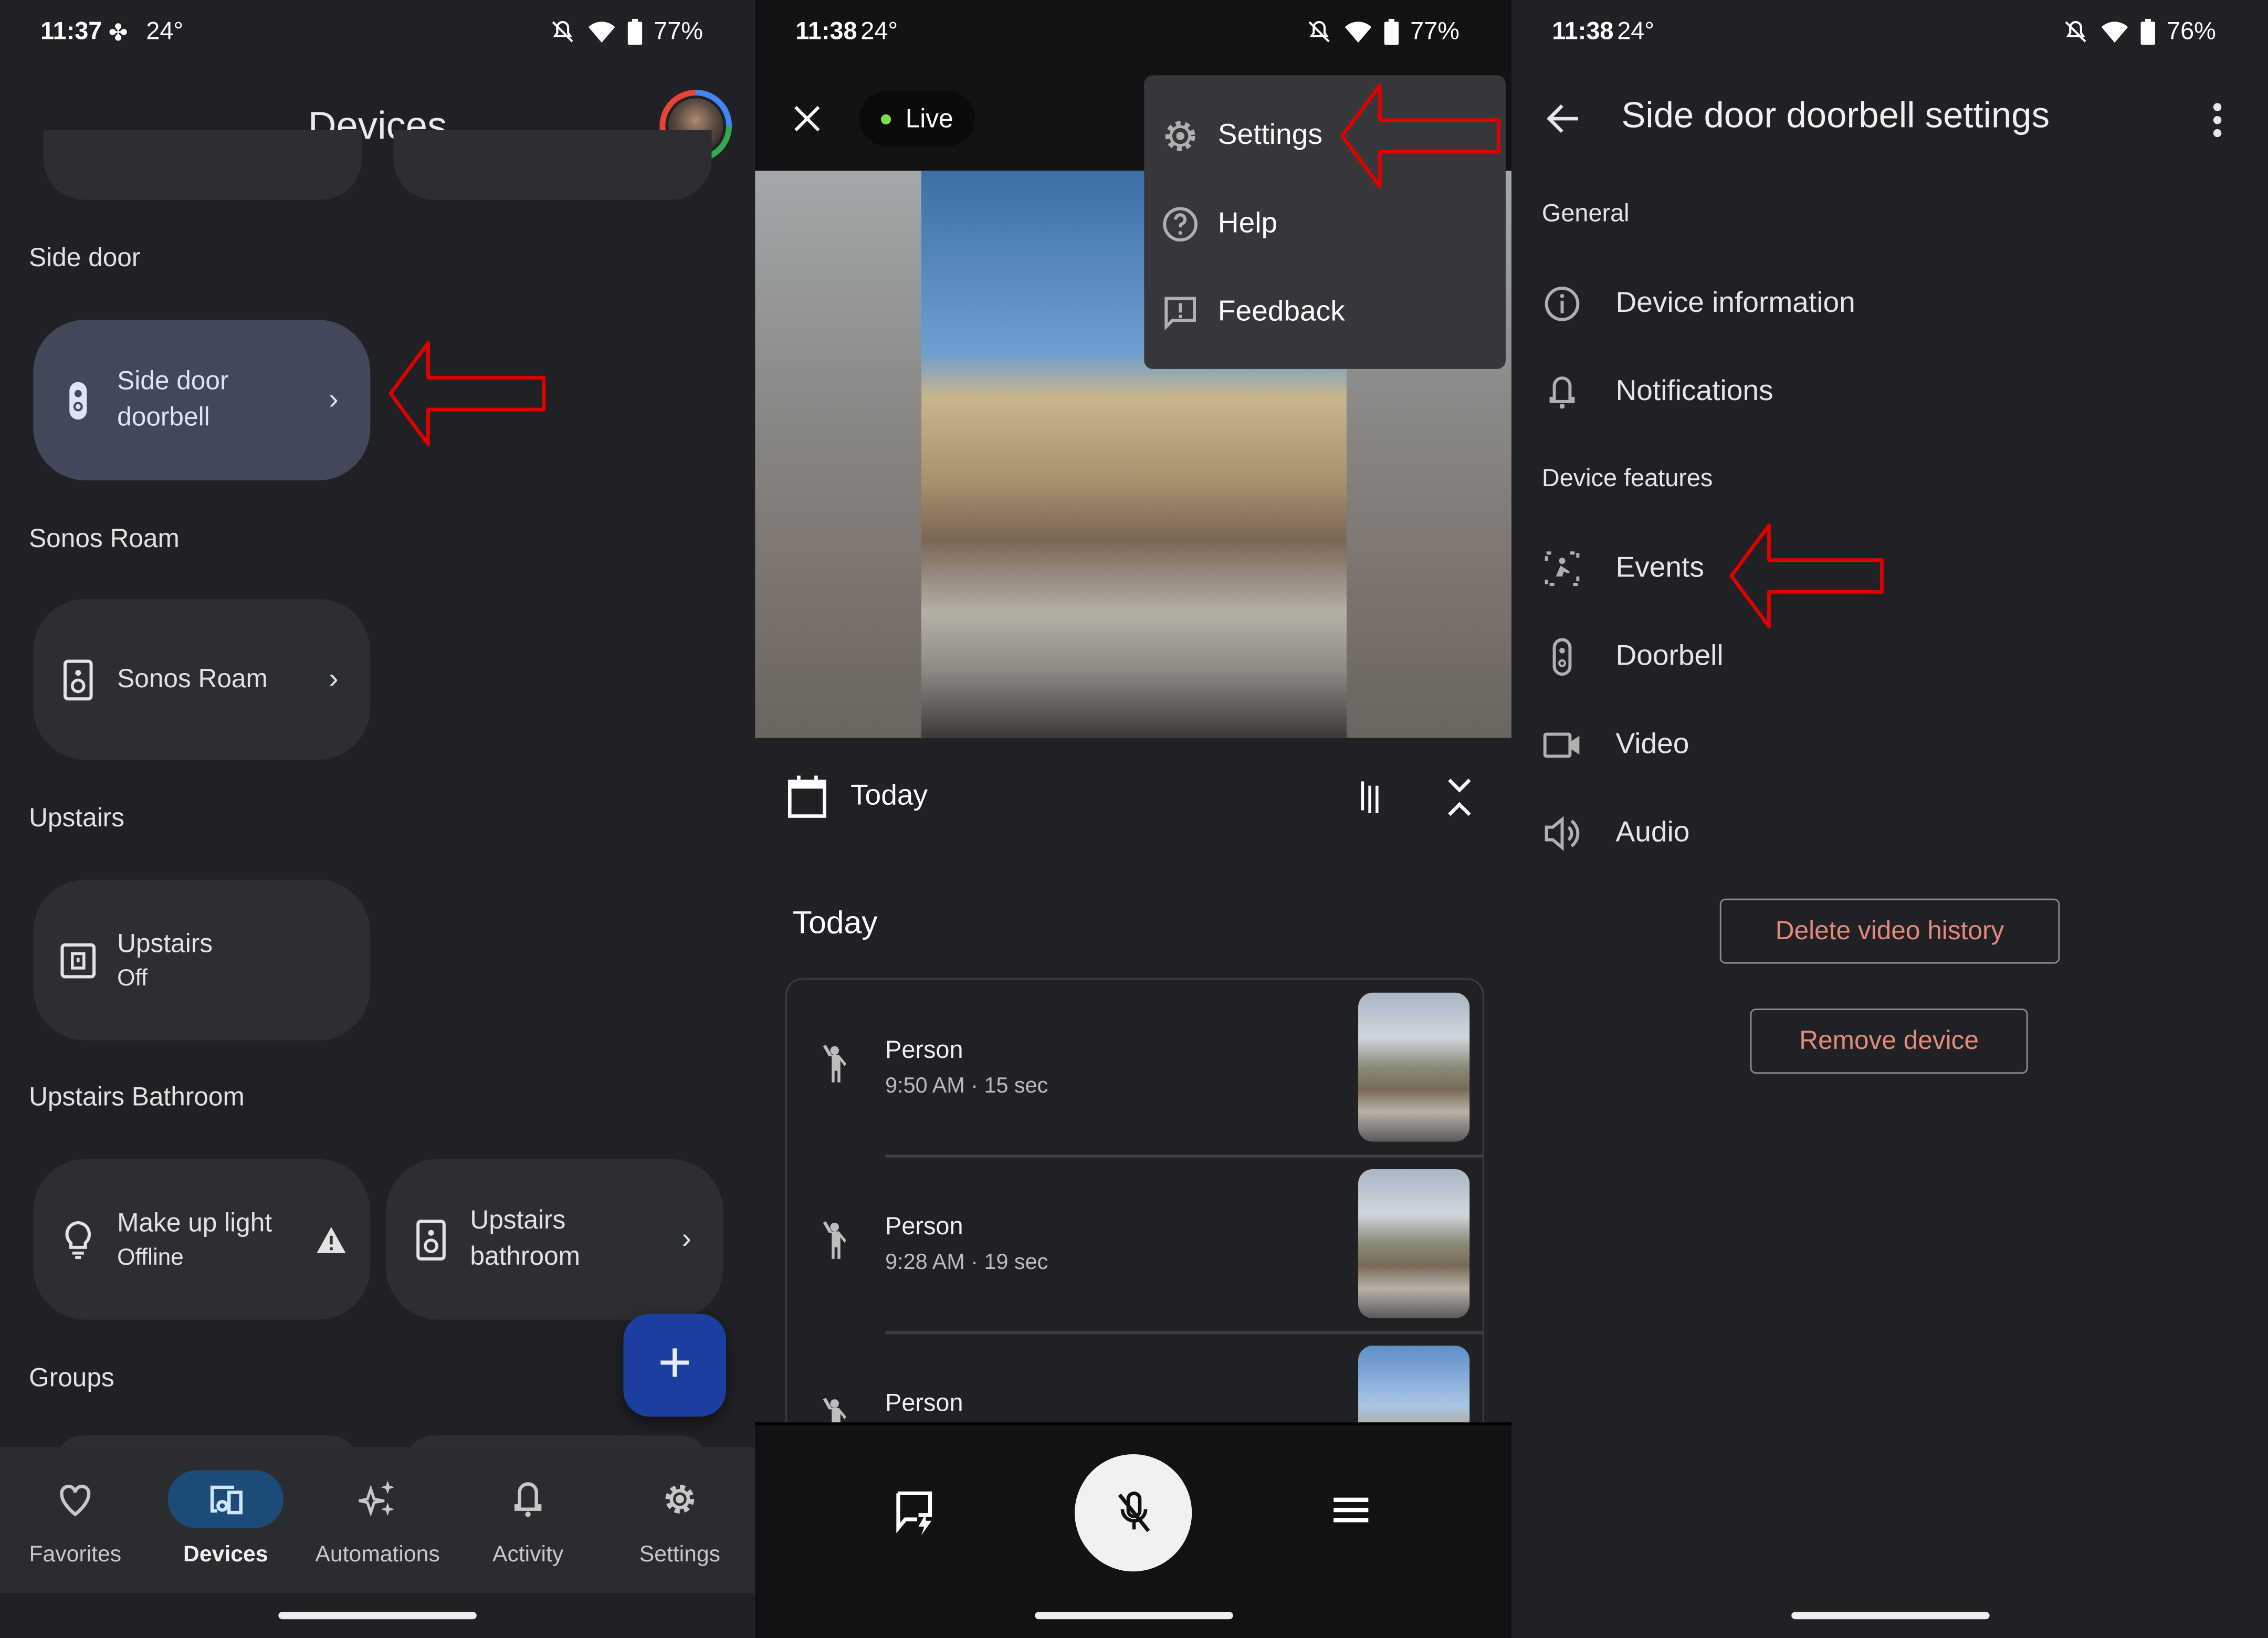 This screenshot has height=1638, width=2268. I want to click on device-status: Off, so click(132, 979).